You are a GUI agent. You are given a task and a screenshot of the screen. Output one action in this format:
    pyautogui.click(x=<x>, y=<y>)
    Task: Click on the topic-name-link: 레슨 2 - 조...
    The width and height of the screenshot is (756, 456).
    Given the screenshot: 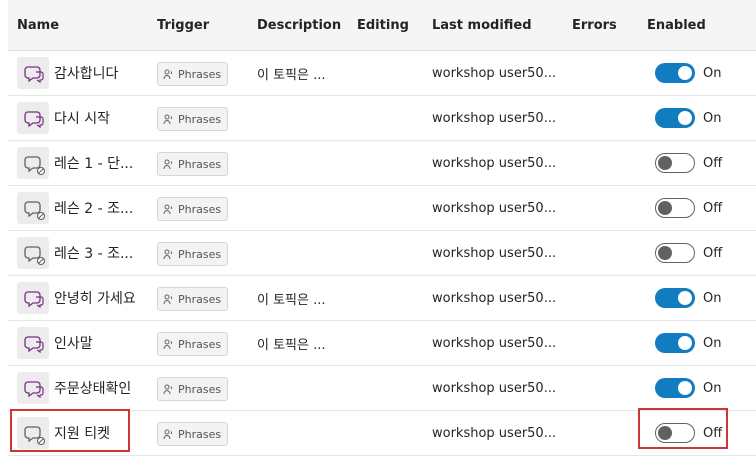 What is the action you would take?
    pyautogui.click(x=93, y=208)
    